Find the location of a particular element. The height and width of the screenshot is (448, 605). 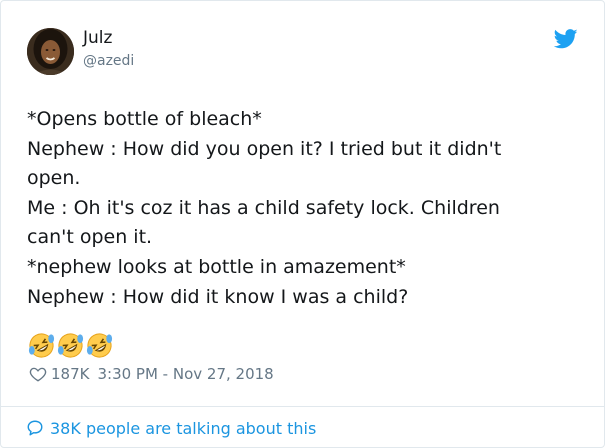

twitter-bird-icon is located at coordinates (566, 39).